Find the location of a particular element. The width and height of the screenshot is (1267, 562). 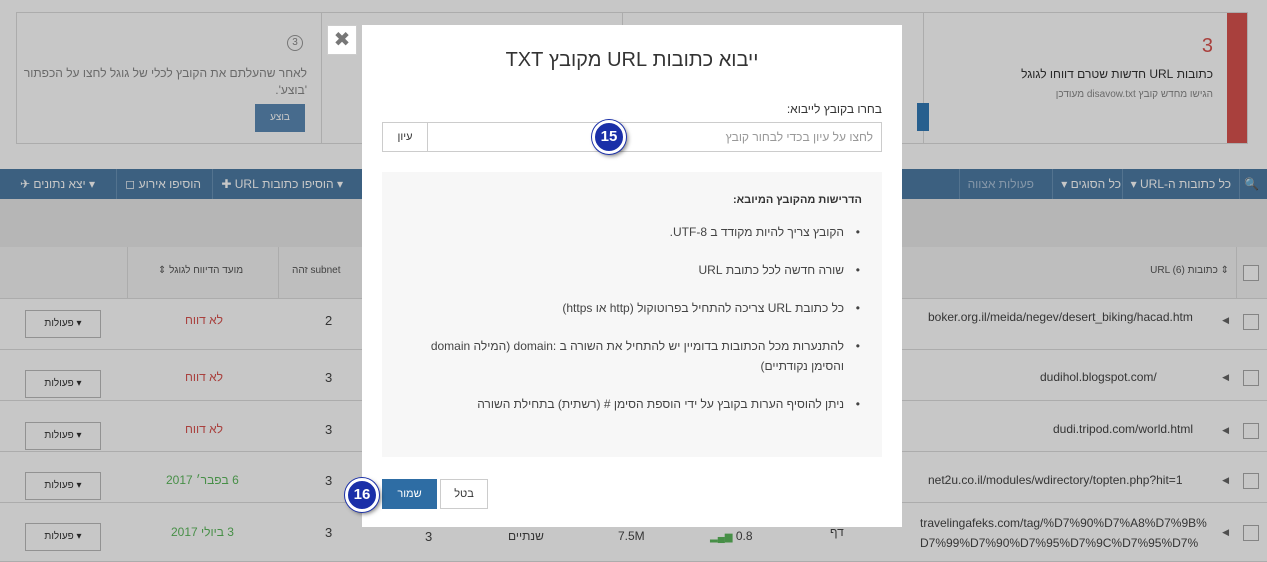

save-button: שמור is located at coordinates (409, 494).